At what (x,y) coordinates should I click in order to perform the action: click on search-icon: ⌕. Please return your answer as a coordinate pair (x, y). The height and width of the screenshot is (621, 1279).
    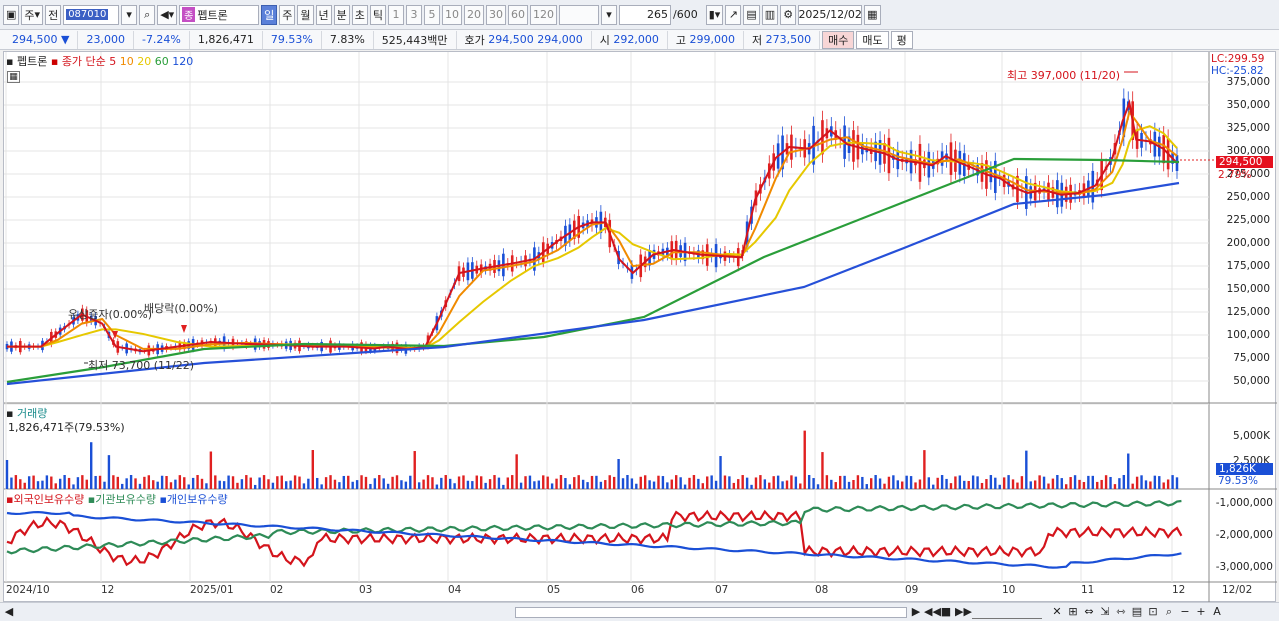
    Looking at the image, I should click on (147, 14).